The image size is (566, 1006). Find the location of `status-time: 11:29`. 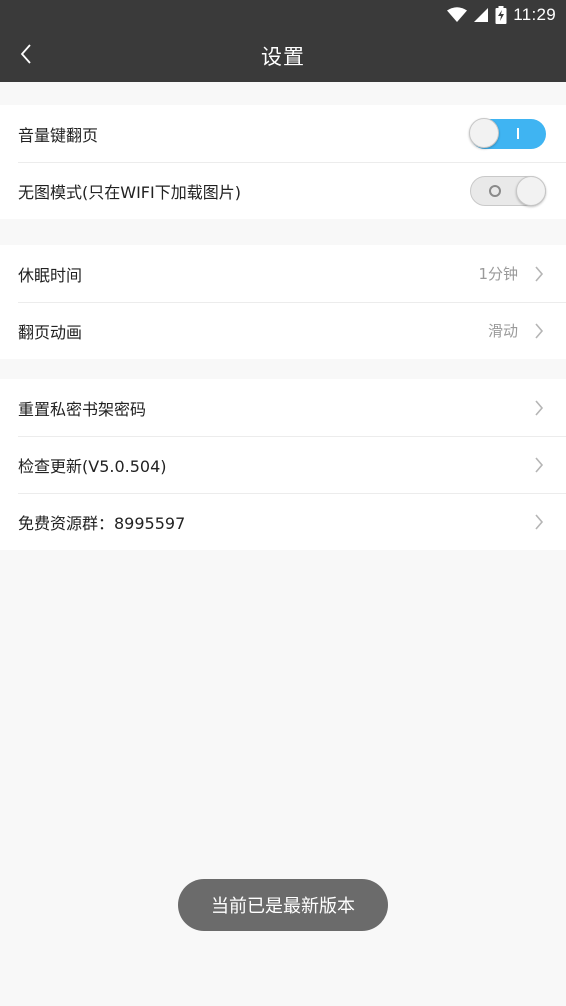

status-time: 11:29 is located at coordinates (534, 14).